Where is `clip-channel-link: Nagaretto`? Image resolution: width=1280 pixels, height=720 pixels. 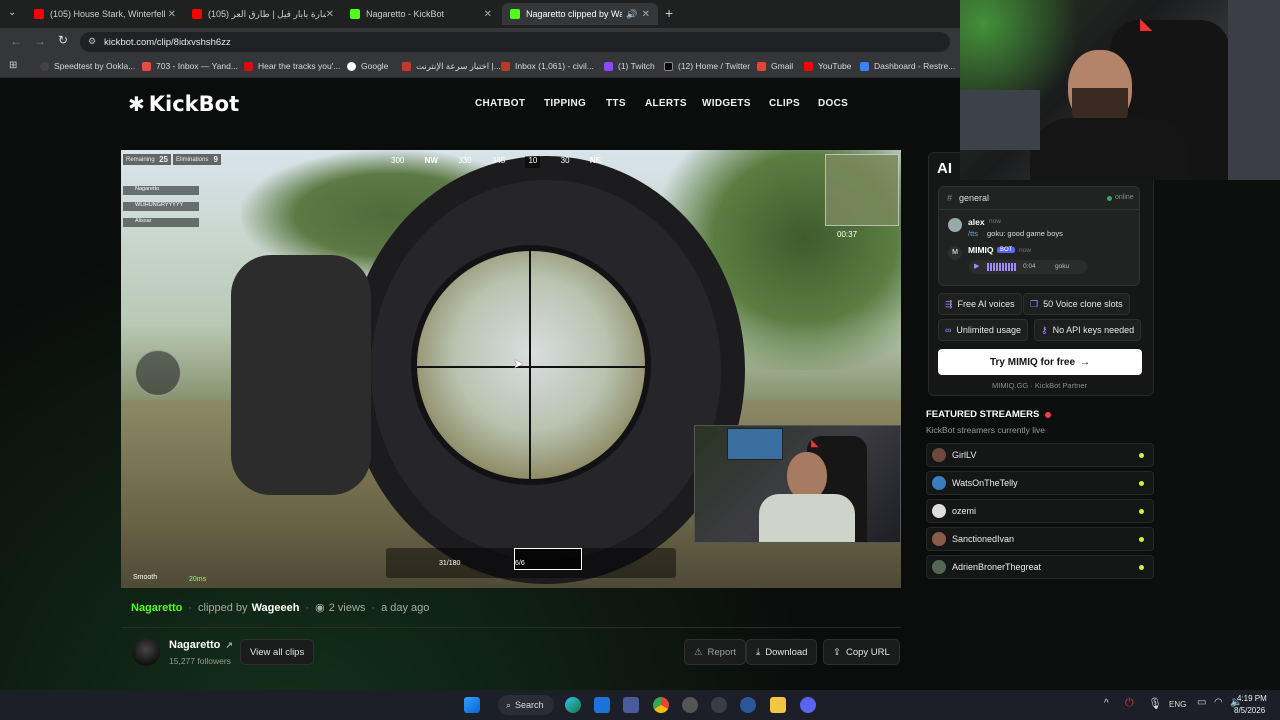 clip-channel-link: Nagaretto is located at coordinates (156, 608).